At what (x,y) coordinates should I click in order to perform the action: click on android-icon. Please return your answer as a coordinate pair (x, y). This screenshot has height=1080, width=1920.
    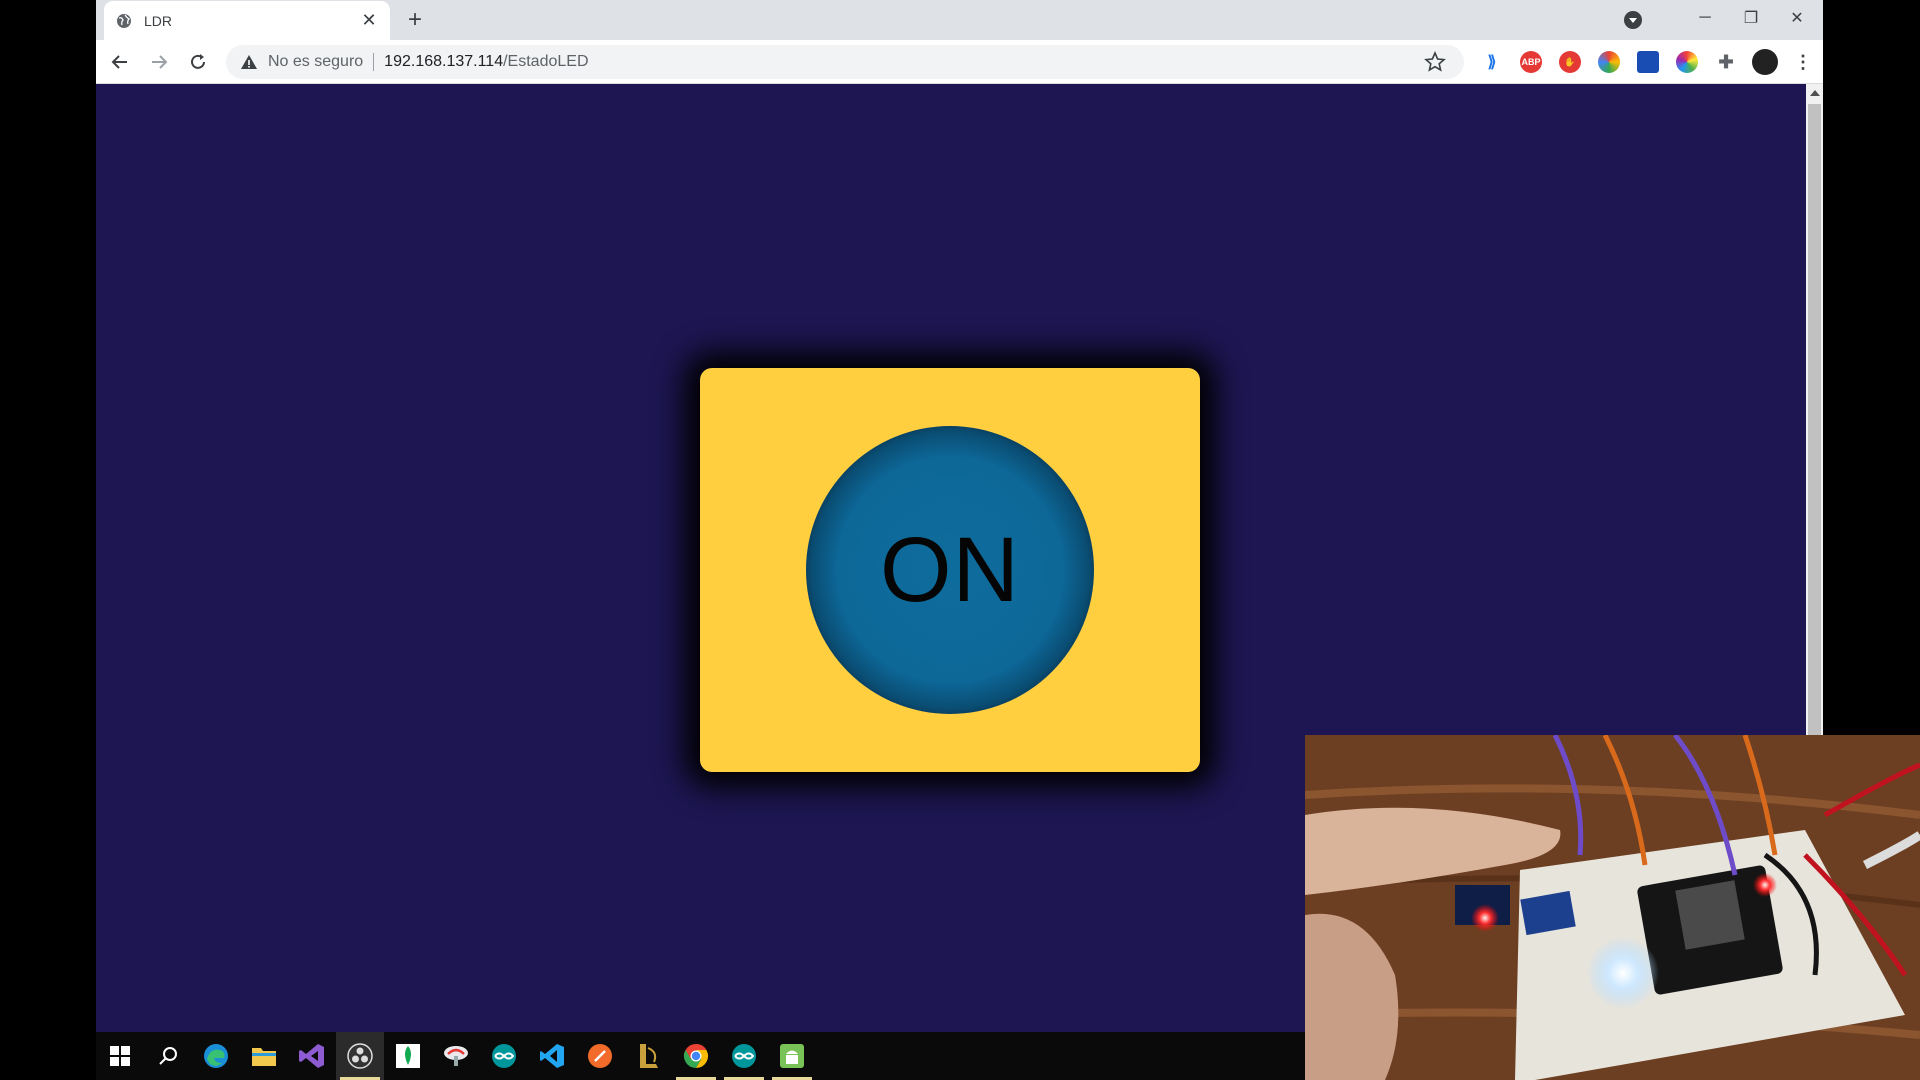
    Looking at the image, I should click on (792, 1056).